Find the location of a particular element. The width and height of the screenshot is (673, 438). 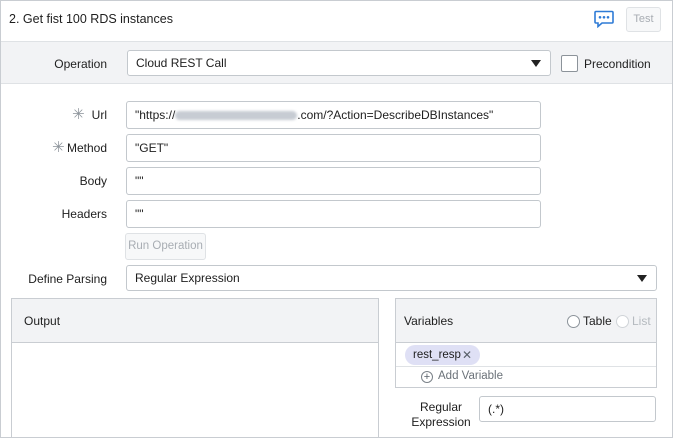

parsing-select: Regular Expression is located at coordinates (391, 278).